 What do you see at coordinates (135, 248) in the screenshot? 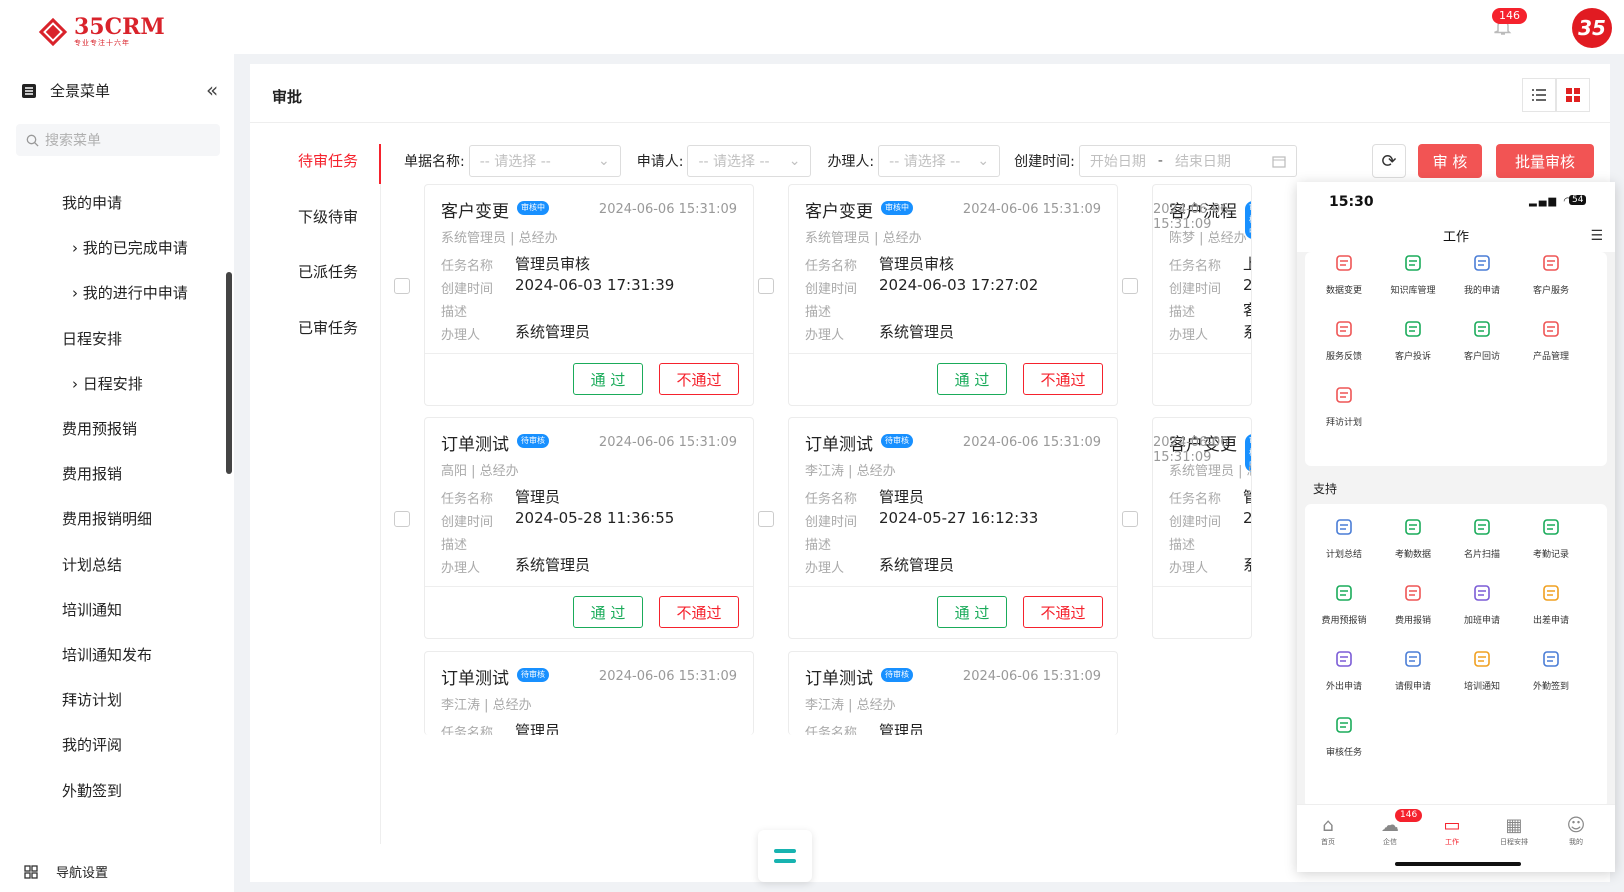
I see `sidebar-item-label: 我的已完成申请` at bounding box center [135, 248].